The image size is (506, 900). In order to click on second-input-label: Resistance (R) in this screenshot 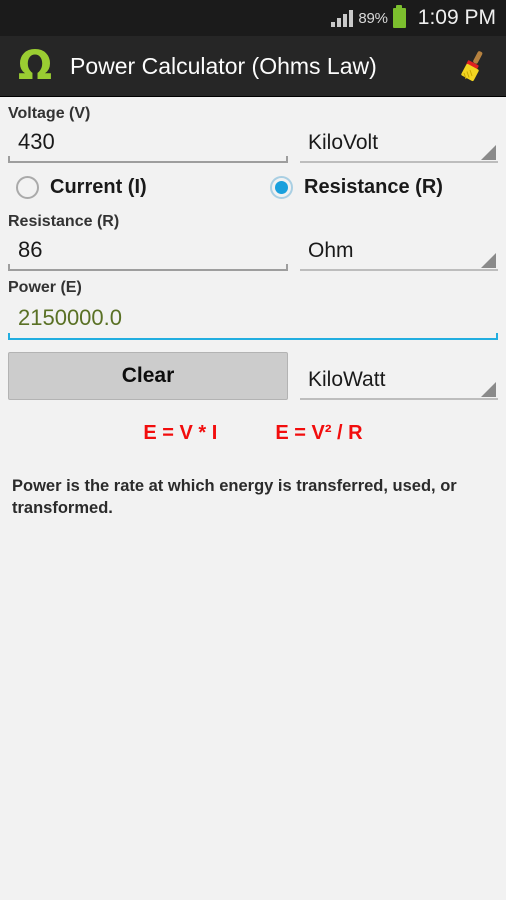, I will do `click(64, 221)`.